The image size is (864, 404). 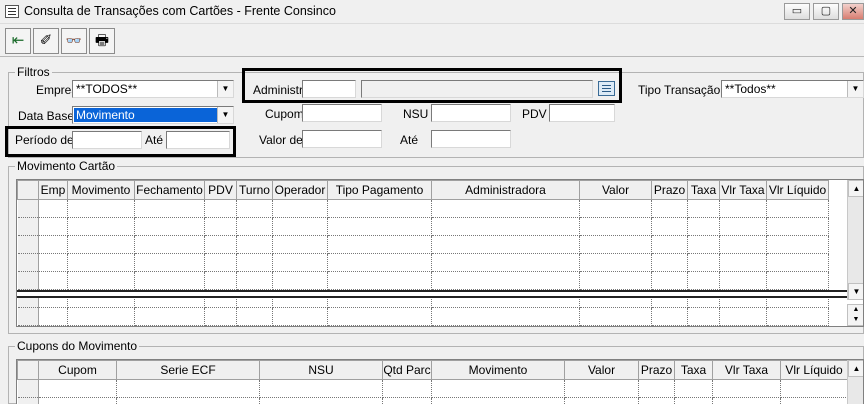 I want to click on minimize-button: ▭, so click(x=797, y=11).